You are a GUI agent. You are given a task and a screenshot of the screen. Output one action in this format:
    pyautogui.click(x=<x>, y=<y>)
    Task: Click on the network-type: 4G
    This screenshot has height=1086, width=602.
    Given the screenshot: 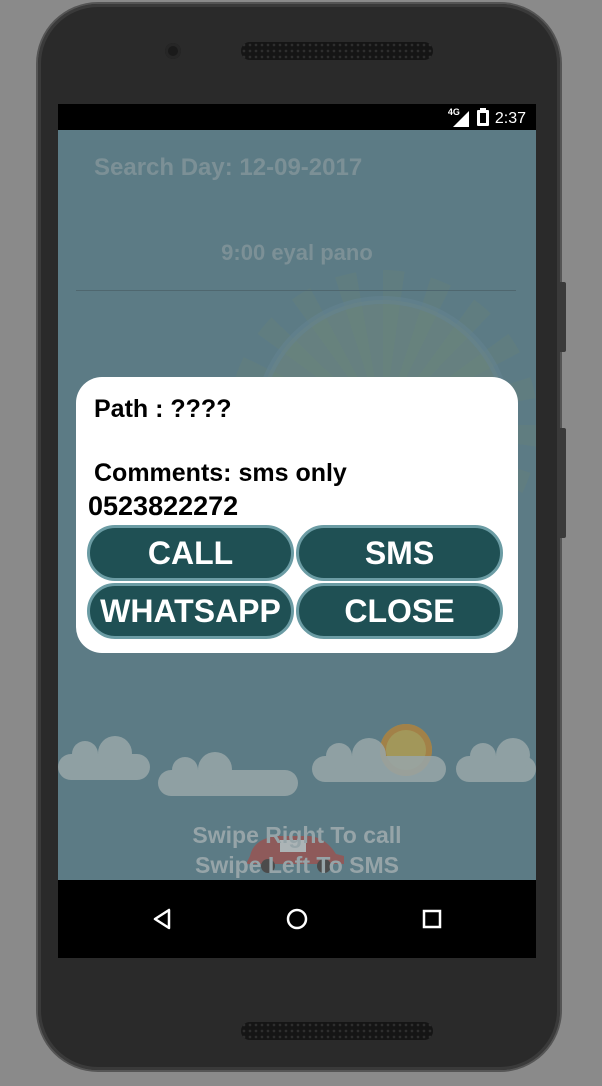 What is the action you would take?
    pyautogui.click(x=453, y=112)
    